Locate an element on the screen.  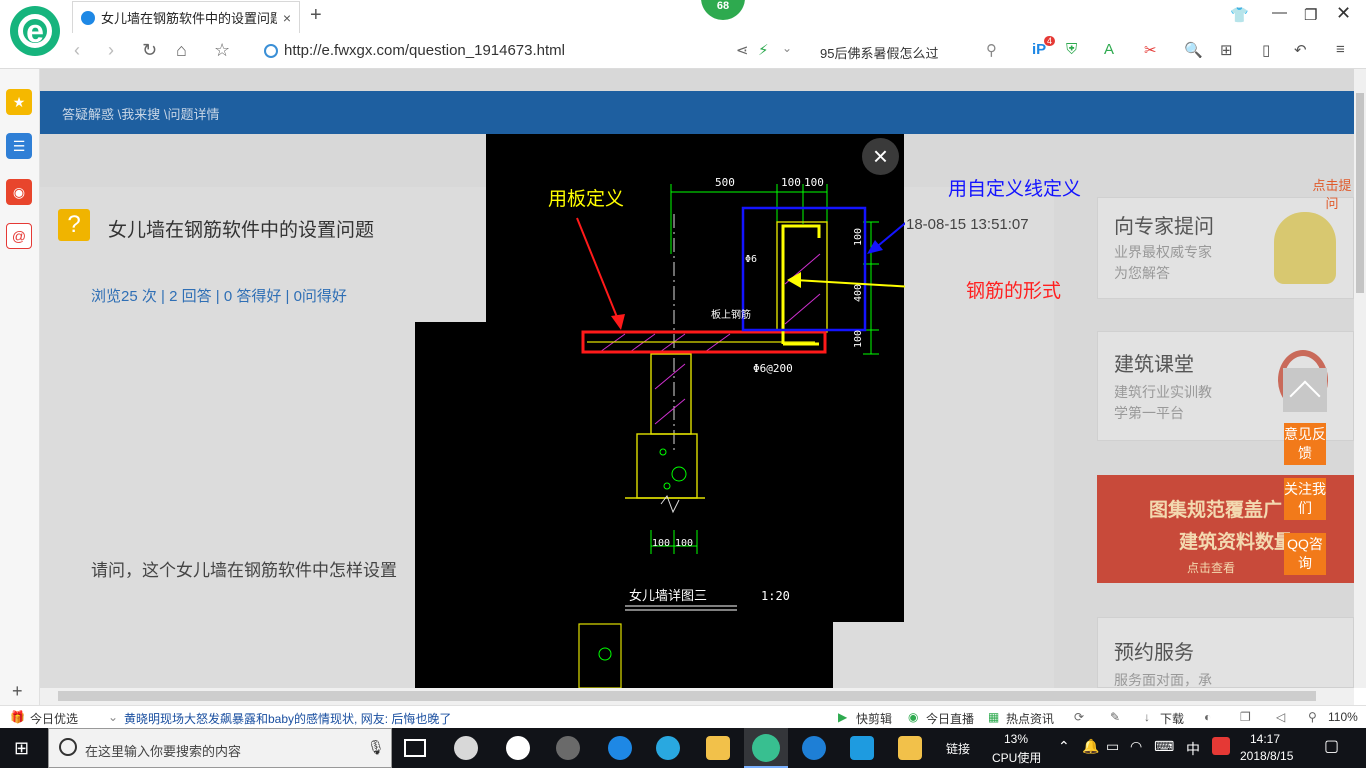
question-stats: 浏览25 次 | 2 回答 | 0 答得好 | 0问得好 is located at coordinates (219, 295).